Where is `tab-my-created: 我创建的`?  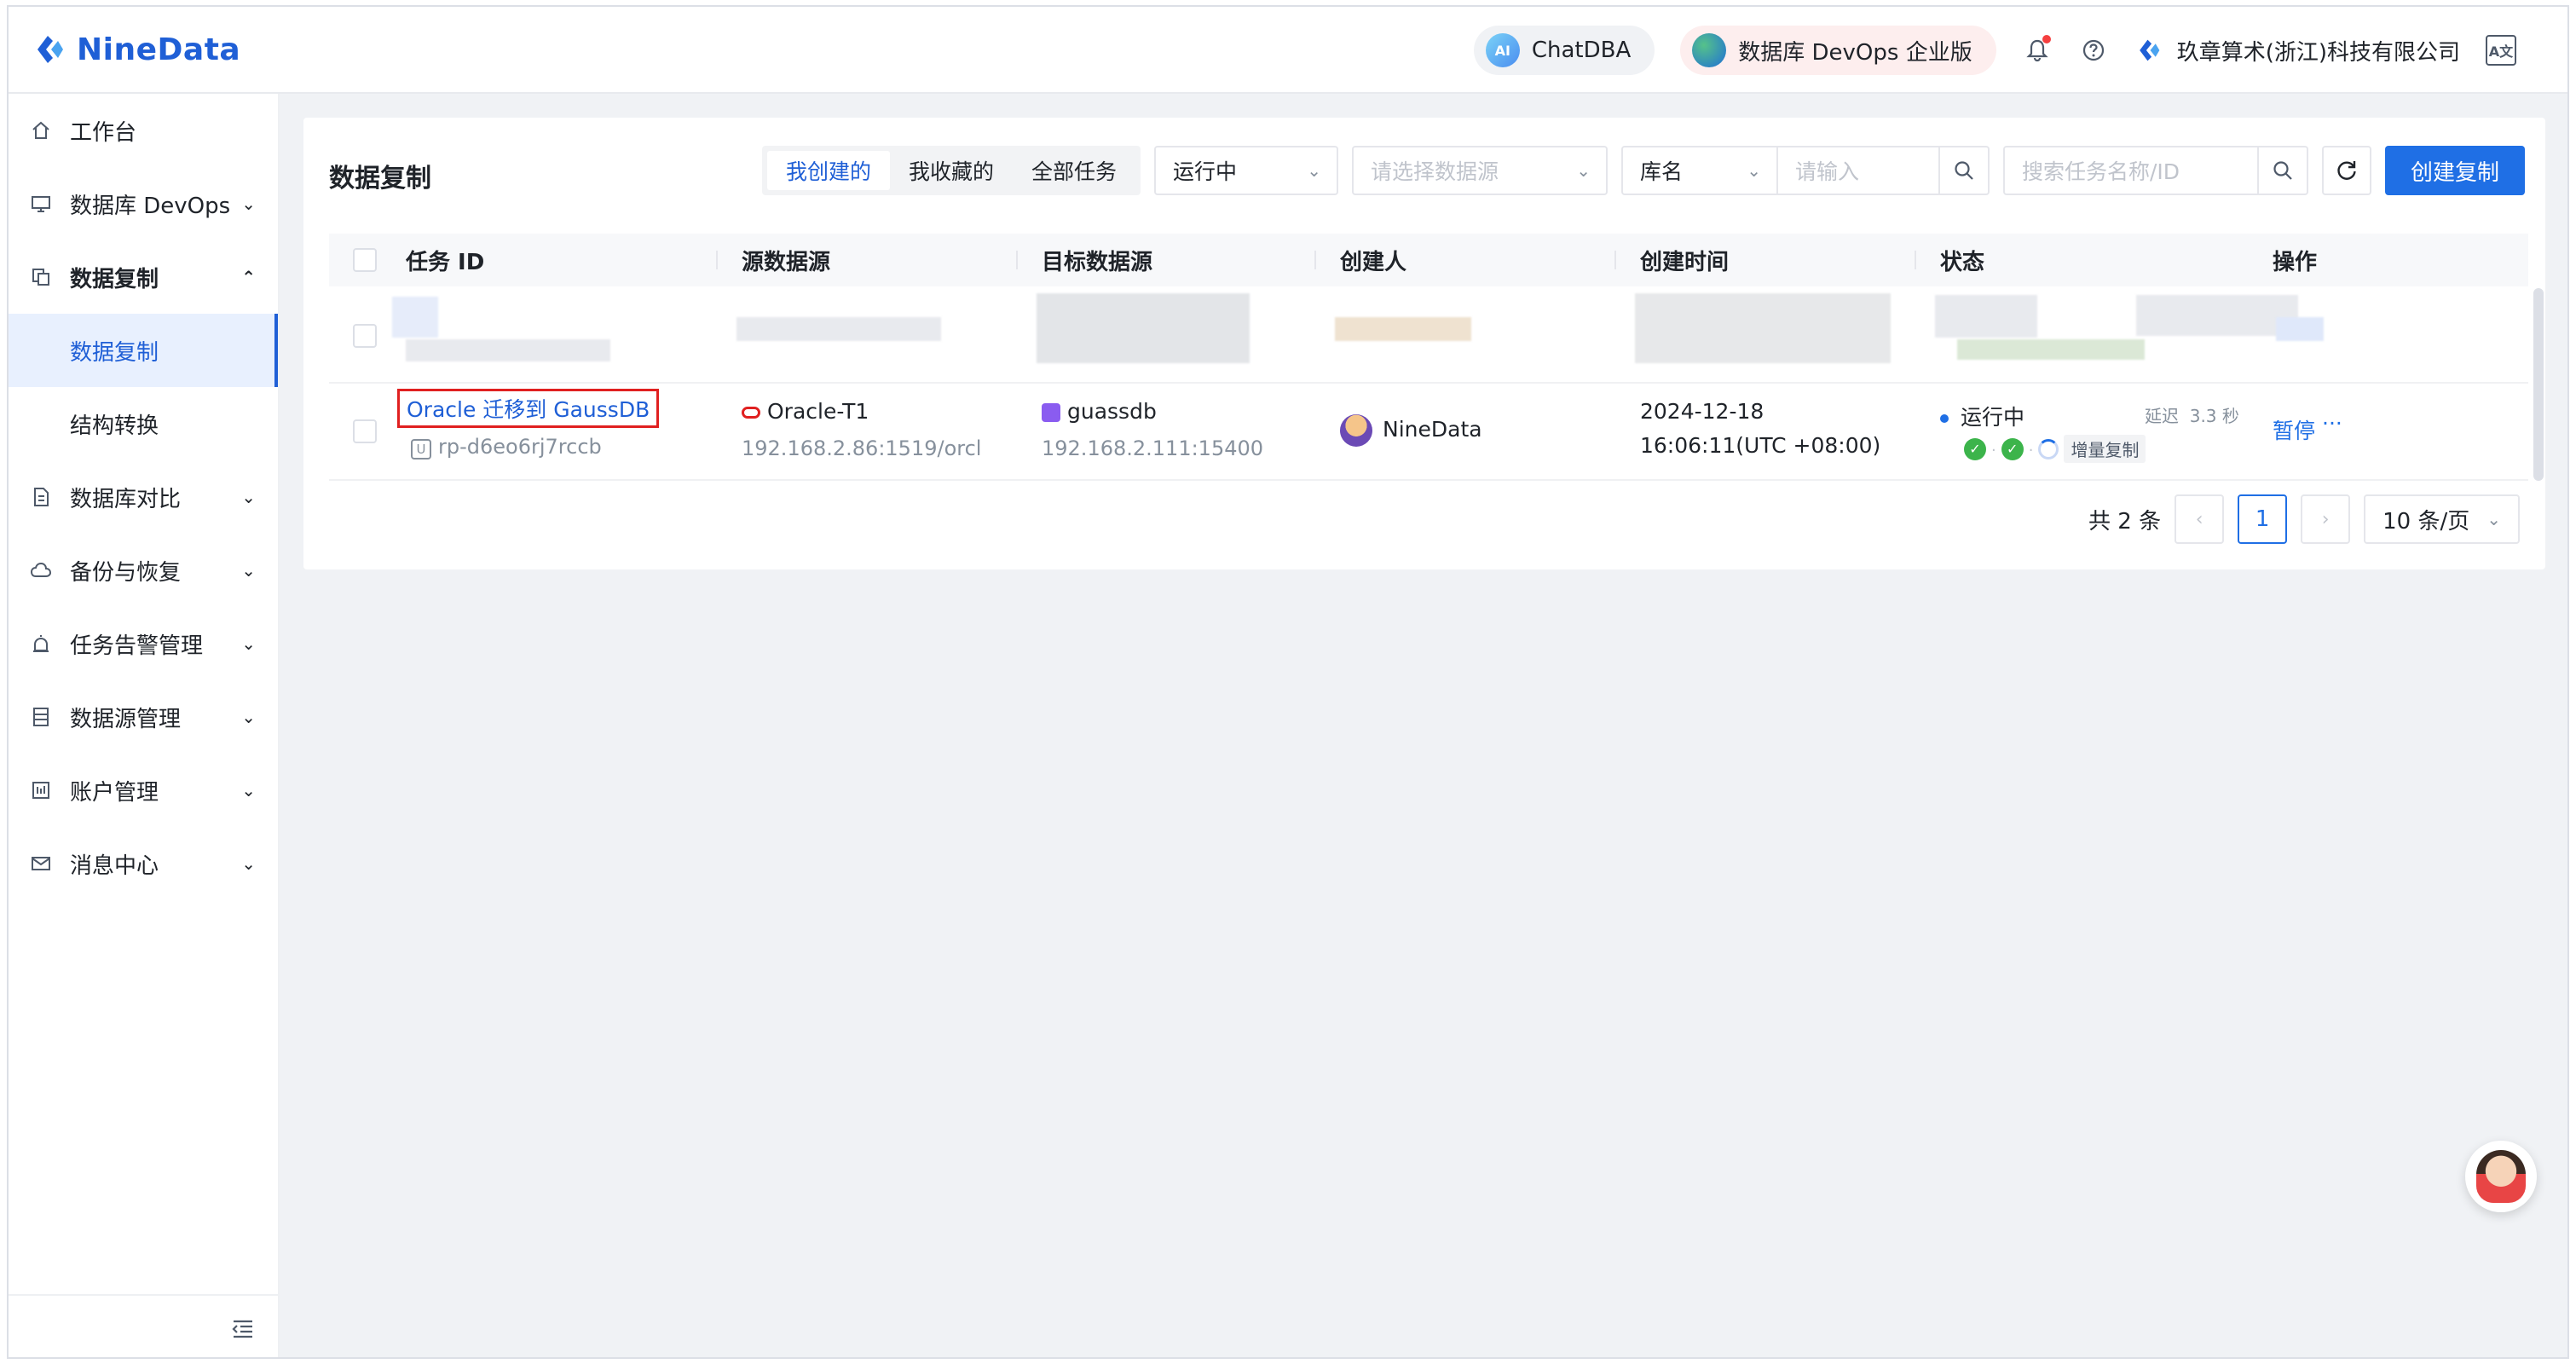
tab-my-created: 我创建的 is located at coordinates (828, 170).